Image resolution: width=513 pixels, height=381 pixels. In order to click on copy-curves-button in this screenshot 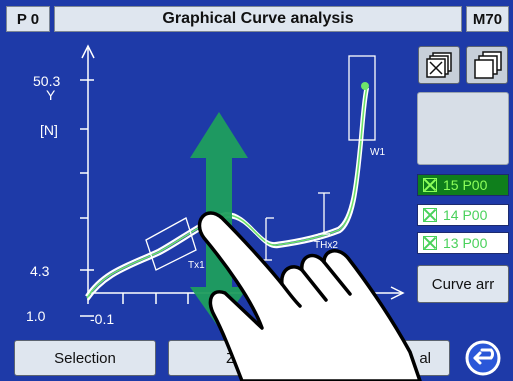, I will do `click(487, 65)`.